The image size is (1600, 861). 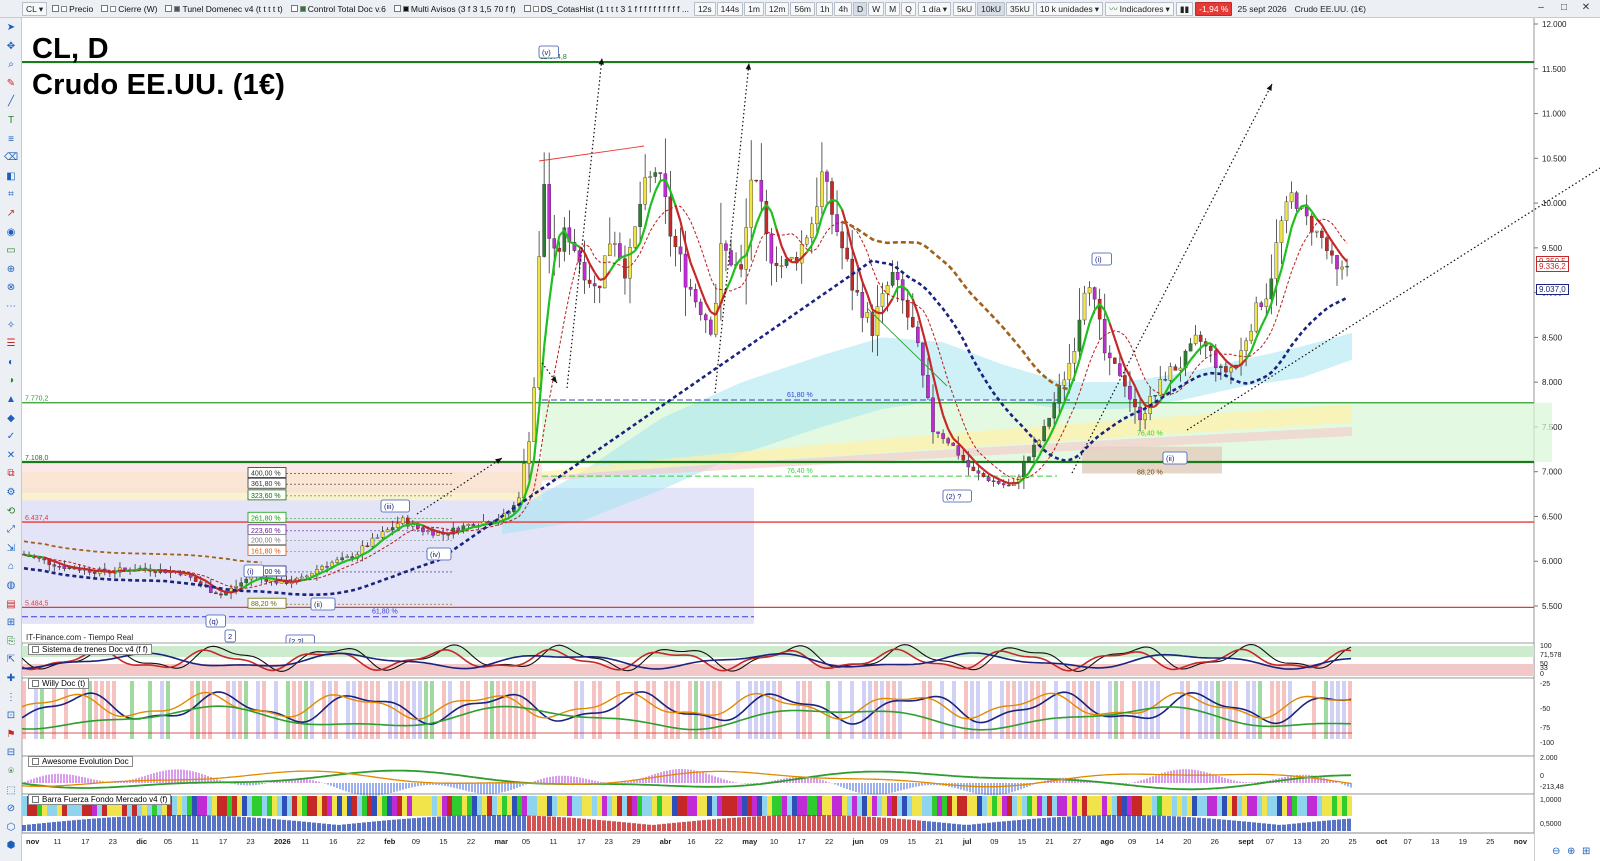 I want to click on tool-10-icon: ↗, so click(x=11, y=214).